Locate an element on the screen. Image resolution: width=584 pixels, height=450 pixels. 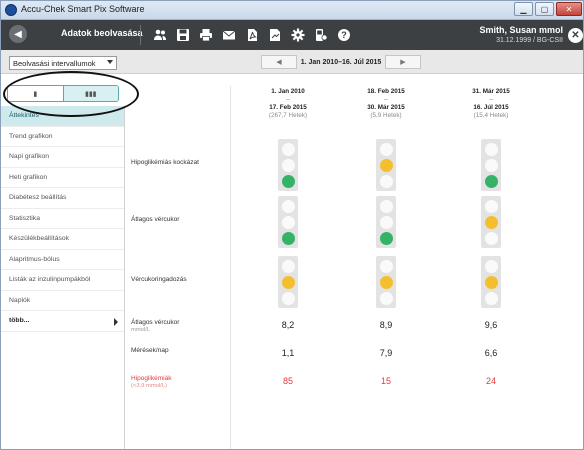
value-cell: 85 is located at coordinates (287, 381).